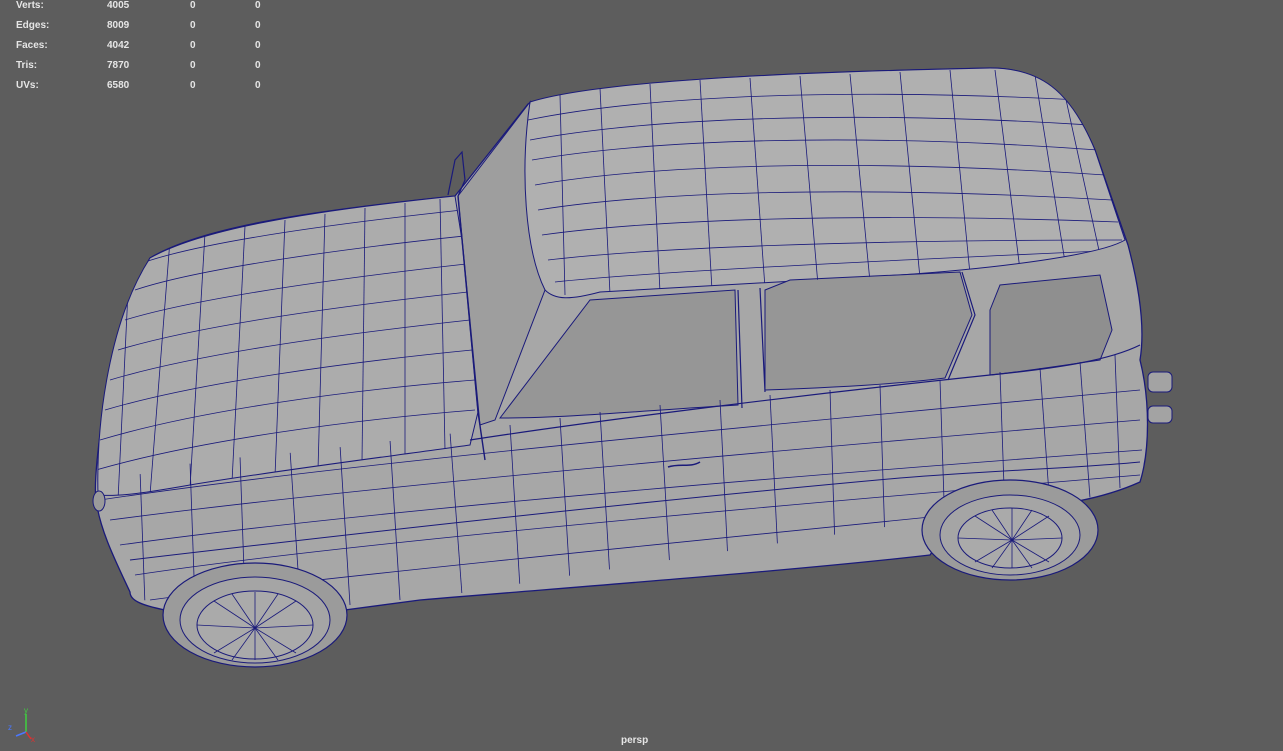  I want to click on exhaust-pipe-lower, so click(1160, 414).